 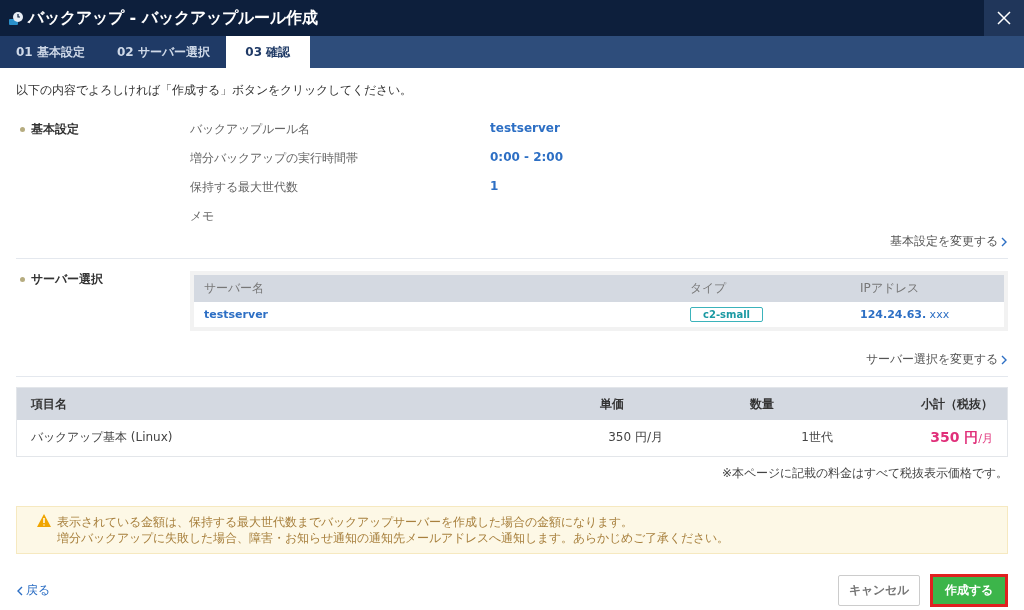 I want to click on ip-address-text: 124.24.63. xxx, so click(x=905, y=314).